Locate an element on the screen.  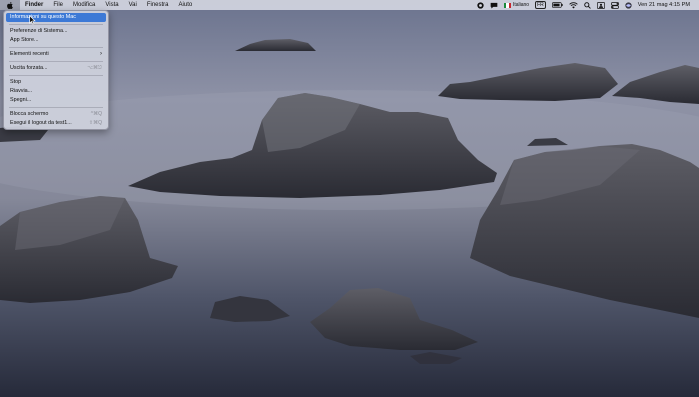
menu-item-recent-items: Elementi recenti › is located at coordinates (56, 54).